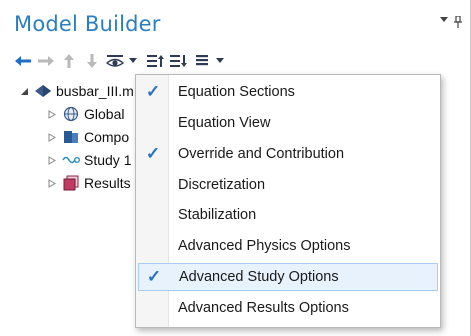 The height and width of the screenshot is (336, 471). Describe the element at coordinates (95, 91) in the screenshot. I see `tree-item-label: busbar_III.m` at that location.